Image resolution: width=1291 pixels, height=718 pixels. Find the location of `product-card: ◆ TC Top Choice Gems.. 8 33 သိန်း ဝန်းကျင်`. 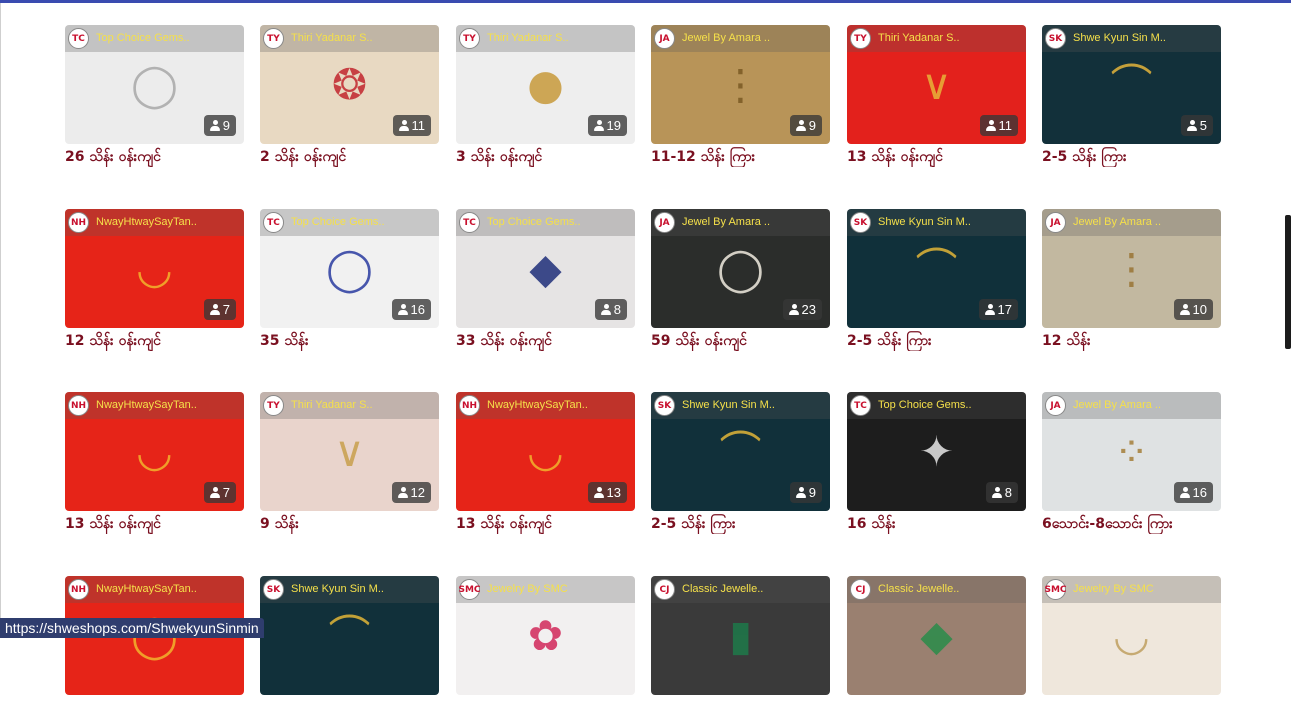

product-card: ◆ TC Top Choice Gems.. 8 33 သိန်း ဝန်းကျင် is located at coordinates (545, 280).